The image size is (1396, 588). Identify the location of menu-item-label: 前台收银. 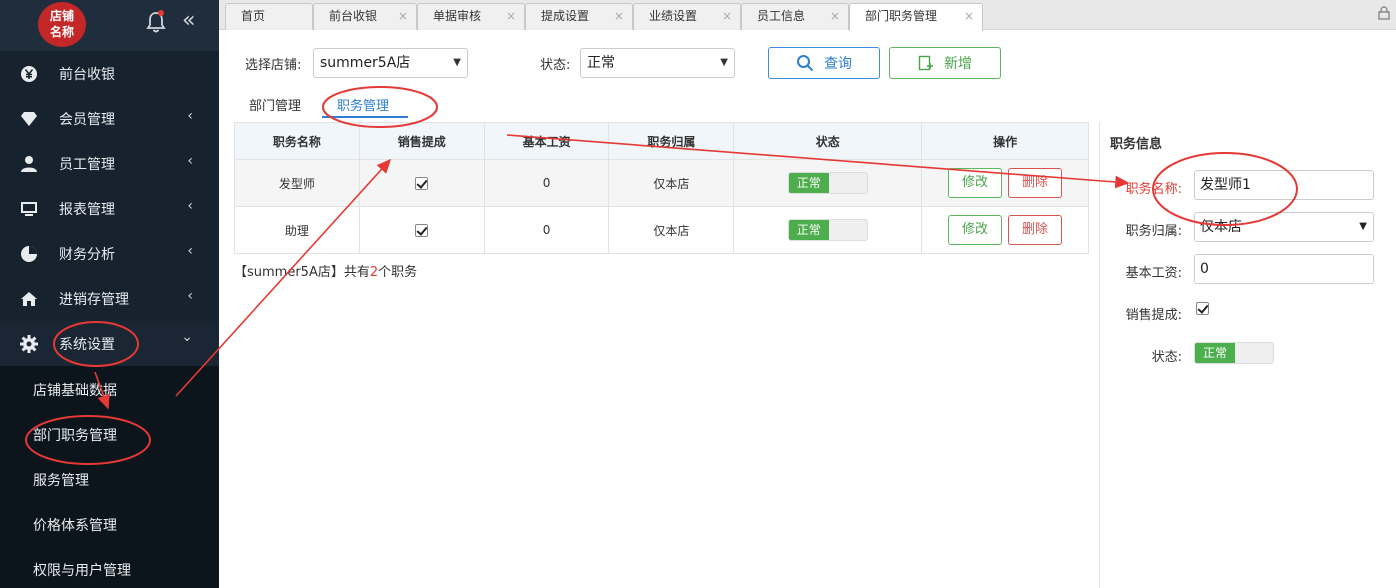
(87, 74).